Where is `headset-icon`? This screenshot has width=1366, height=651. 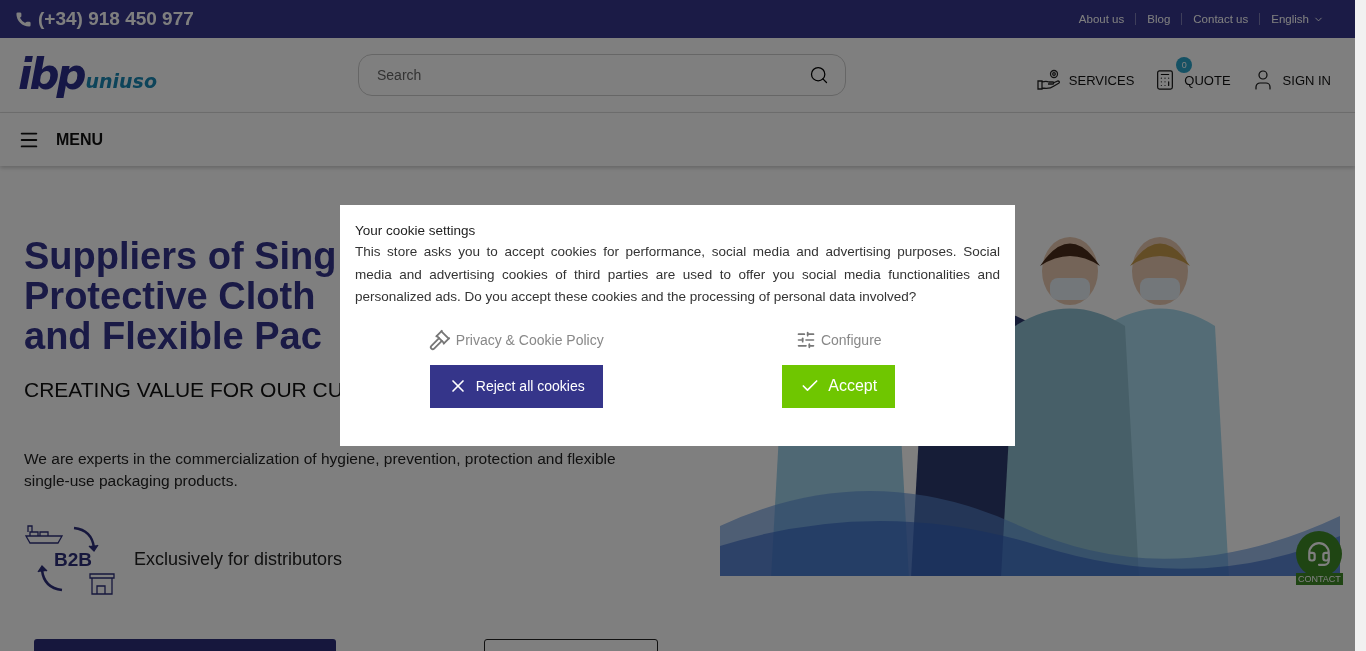
headset-icon is located at coordinates (1319, 554).